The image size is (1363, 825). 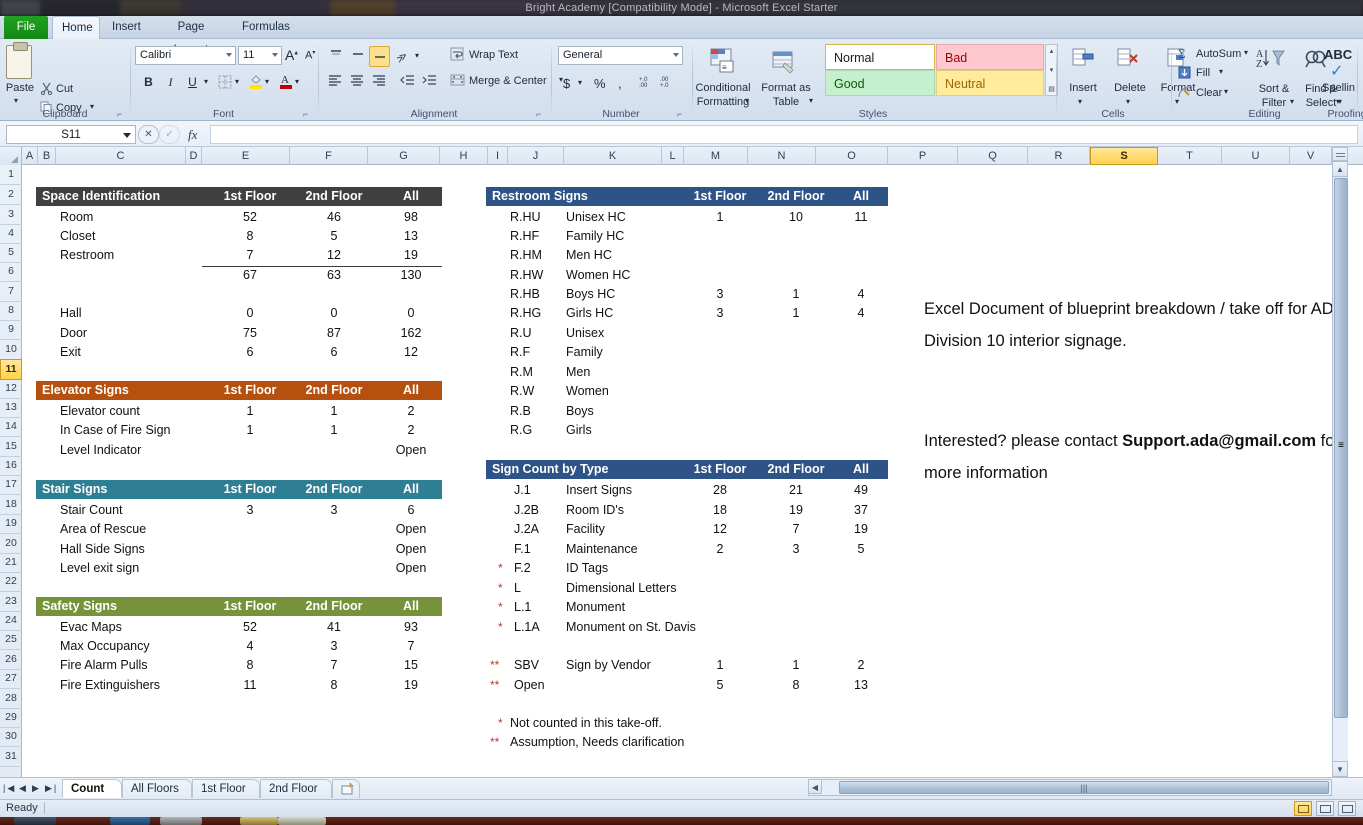 I want to click on font-dialog-launcher: ⌐, so click(x=307, y=114).